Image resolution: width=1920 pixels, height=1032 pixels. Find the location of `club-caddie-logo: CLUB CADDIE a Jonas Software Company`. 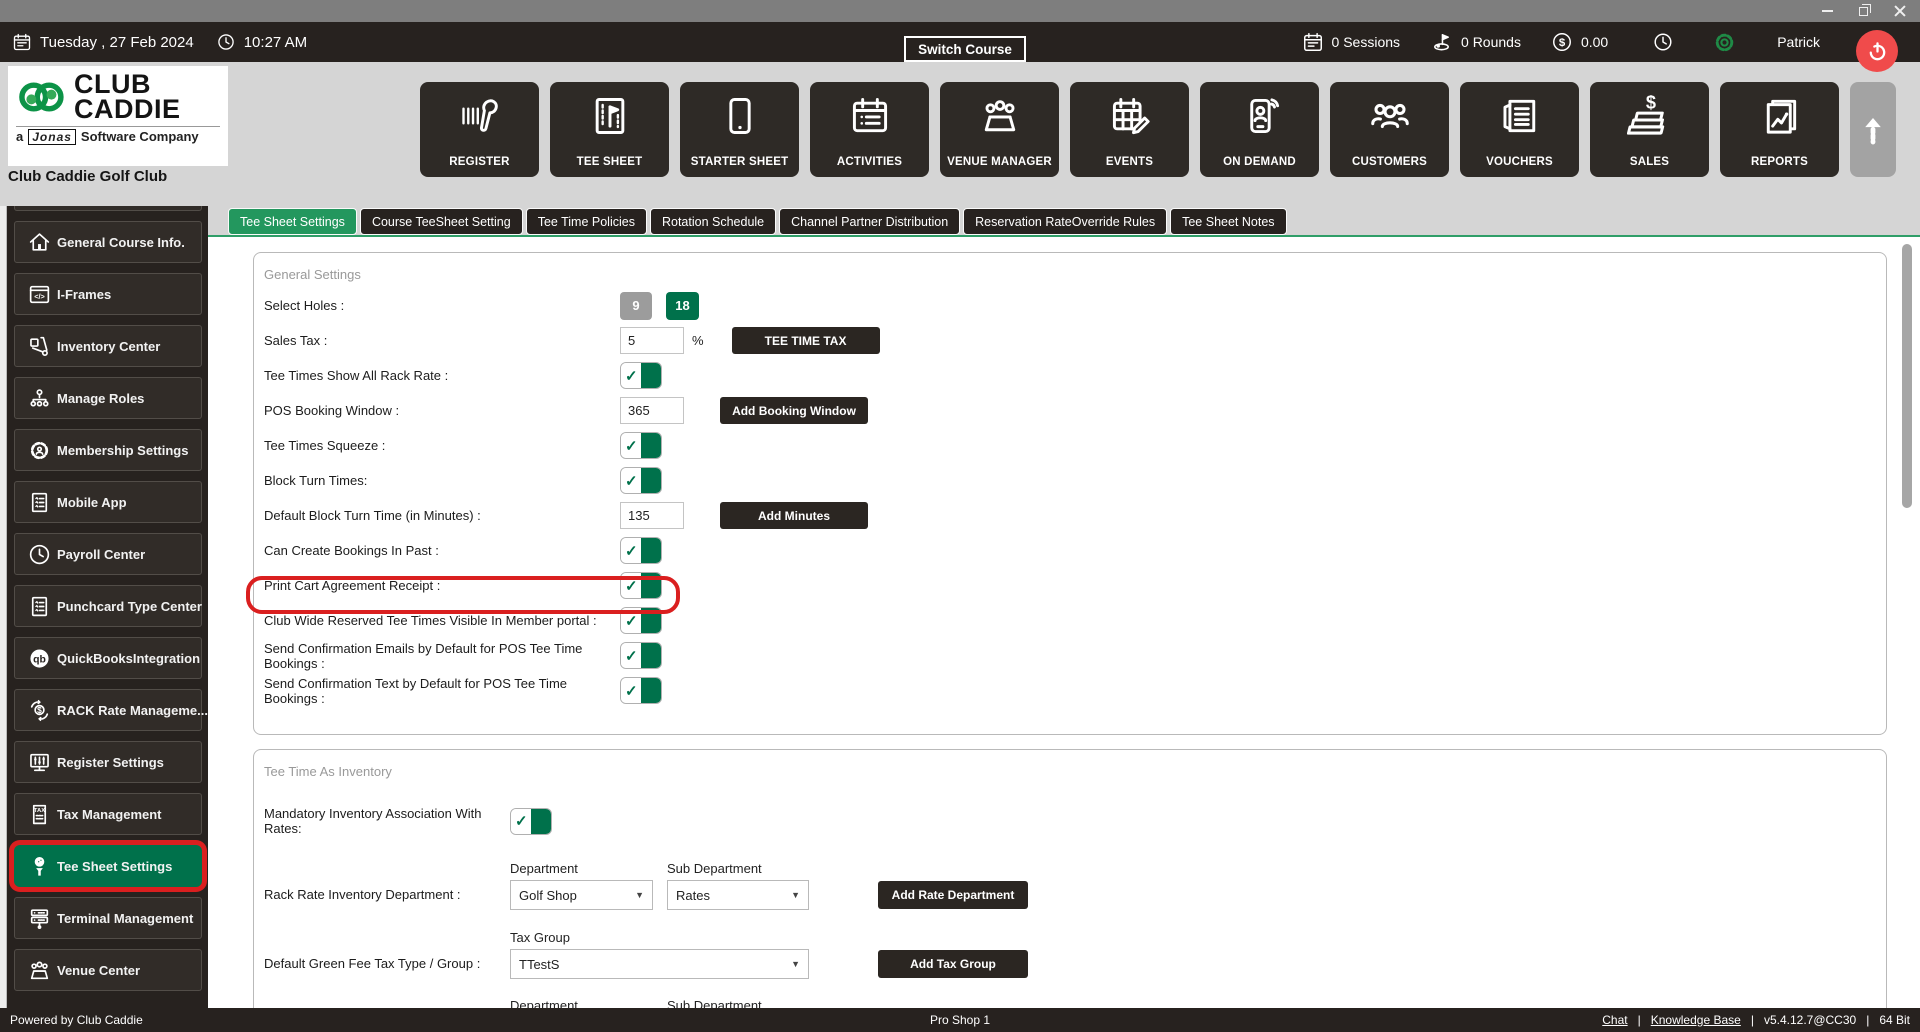

club-caddie-logo: CLUB CADDIE a Jonas Software Company is located at coordinates (118, 116).